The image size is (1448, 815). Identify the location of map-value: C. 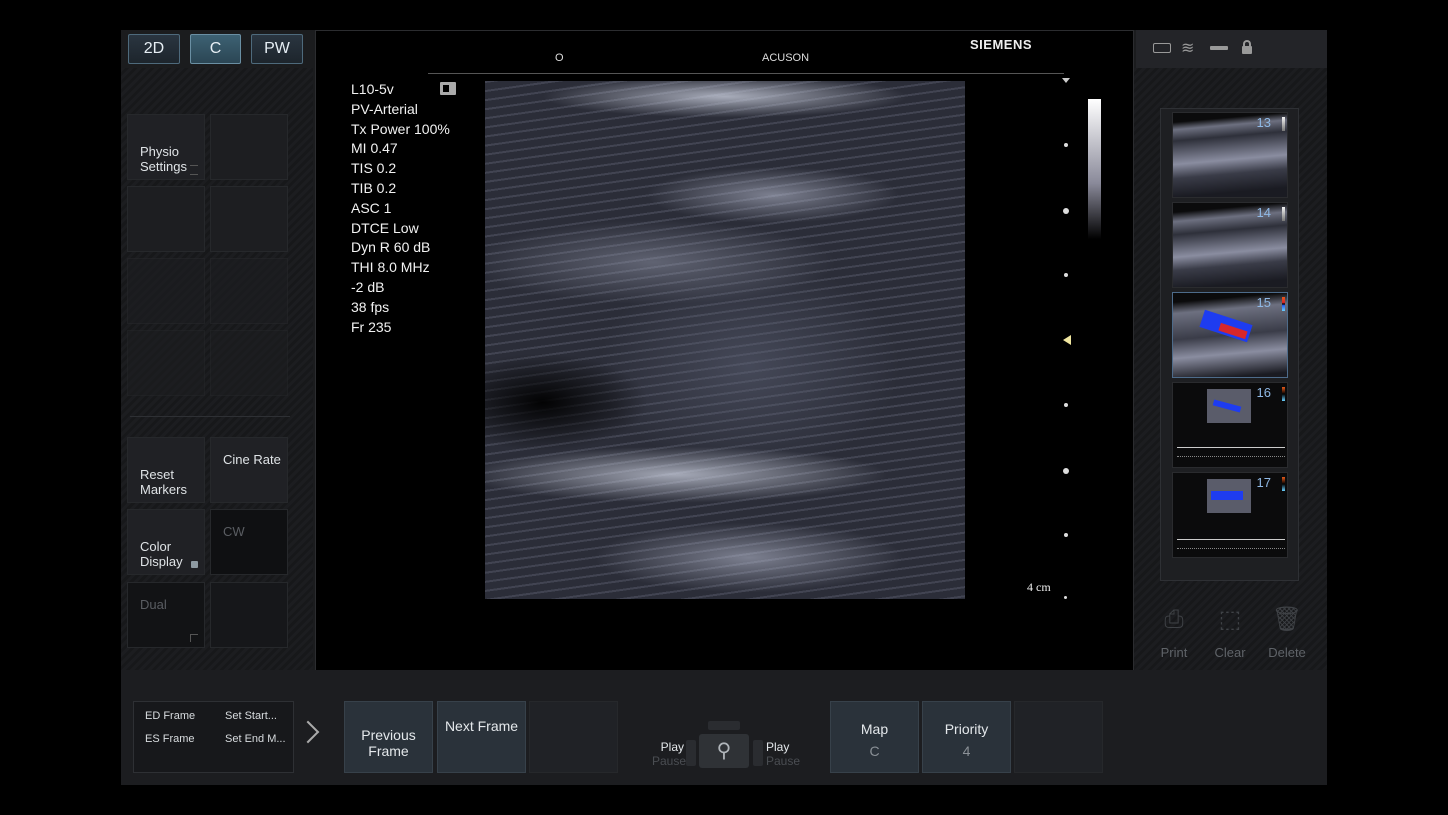
(874, 751).